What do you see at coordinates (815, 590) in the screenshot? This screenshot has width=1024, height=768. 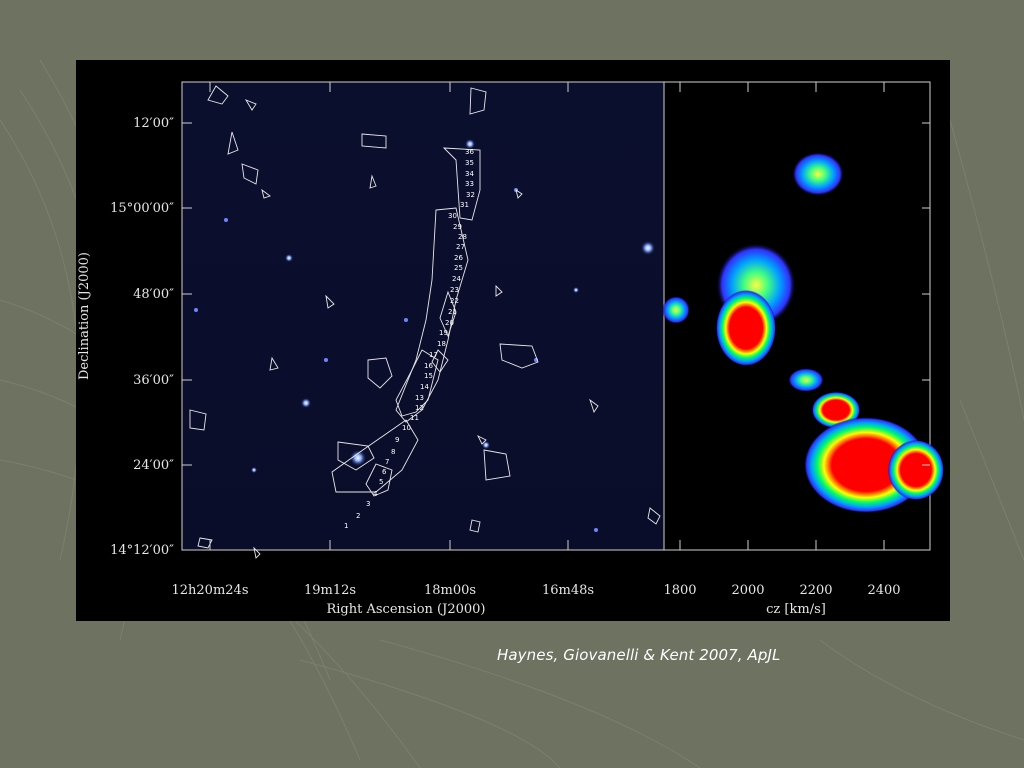 I see `cz-tick-label: 2200` at bounding box center [815, 590].